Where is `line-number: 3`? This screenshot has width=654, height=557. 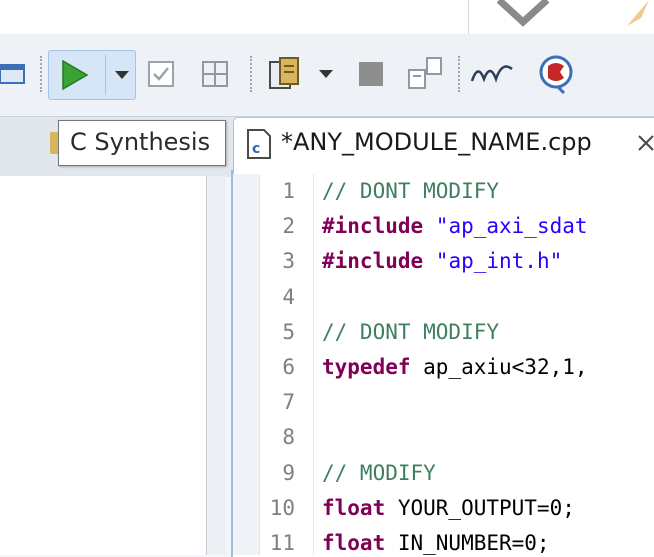
line-number: 3 is located at coordinates (288, 261).